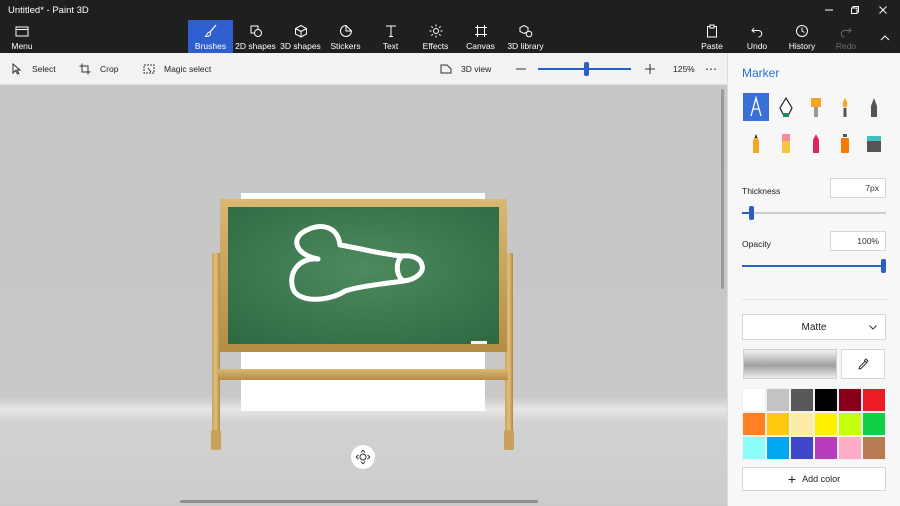  I want to click on spray-can-brush, so click(845, 143).